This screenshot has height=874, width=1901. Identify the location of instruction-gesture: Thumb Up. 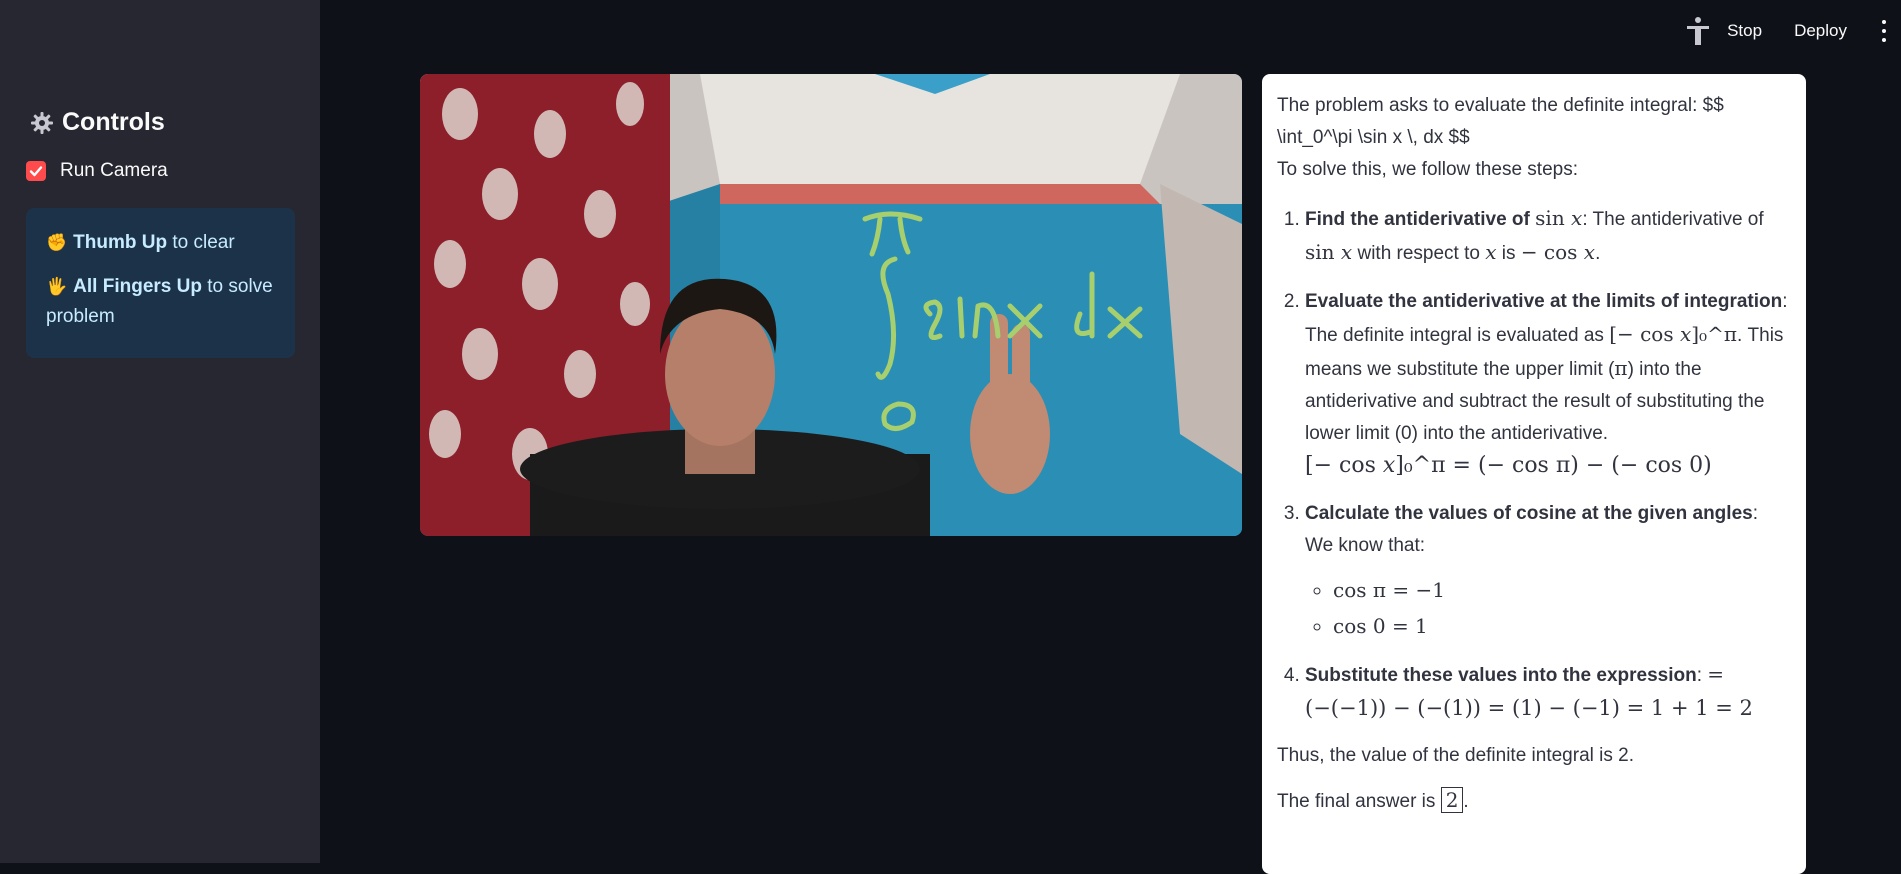
(120, 242).